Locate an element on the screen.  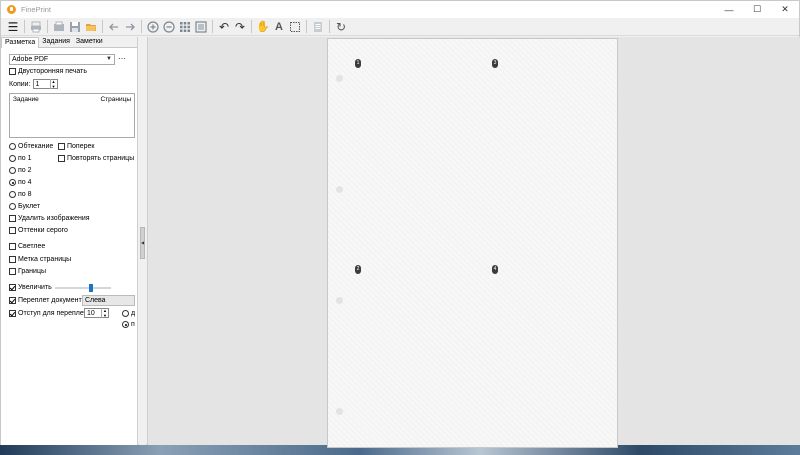
grayscale-option: Оттенки серого is located at coordinates (38, 230).